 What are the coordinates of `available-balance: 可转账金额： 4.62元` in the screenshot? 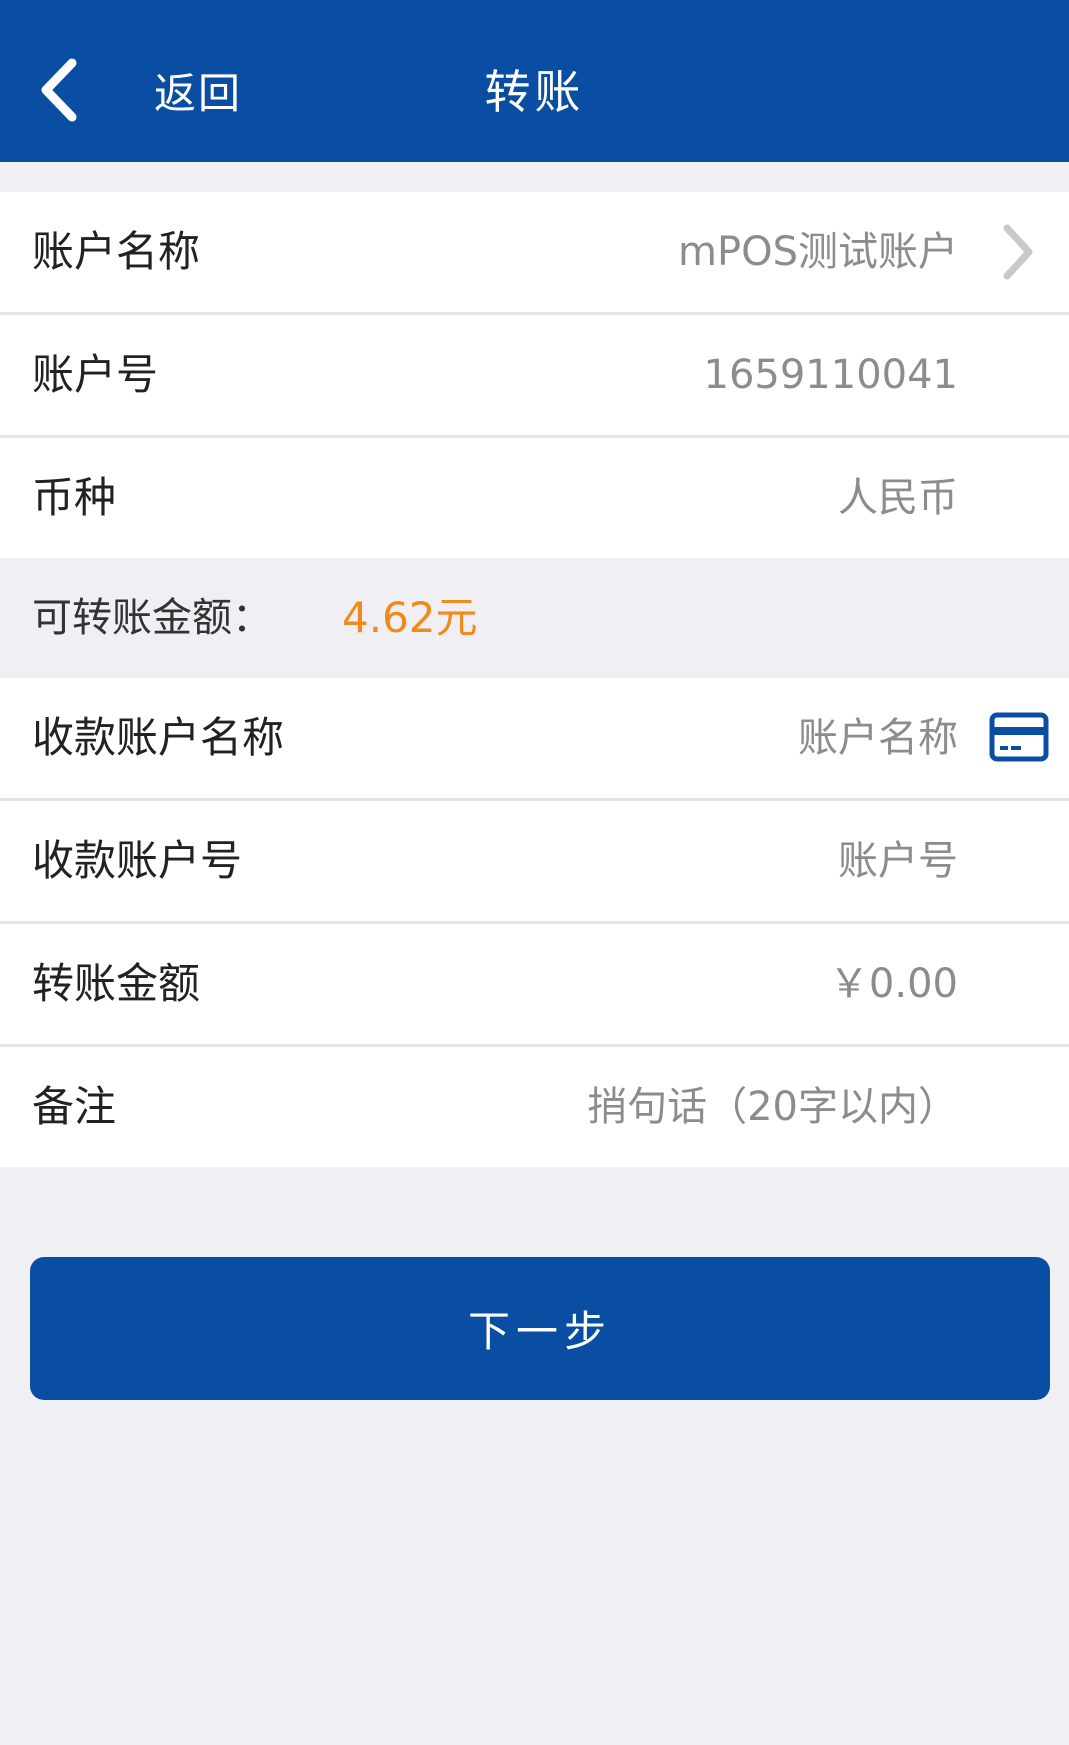 It's located at (534, 618).